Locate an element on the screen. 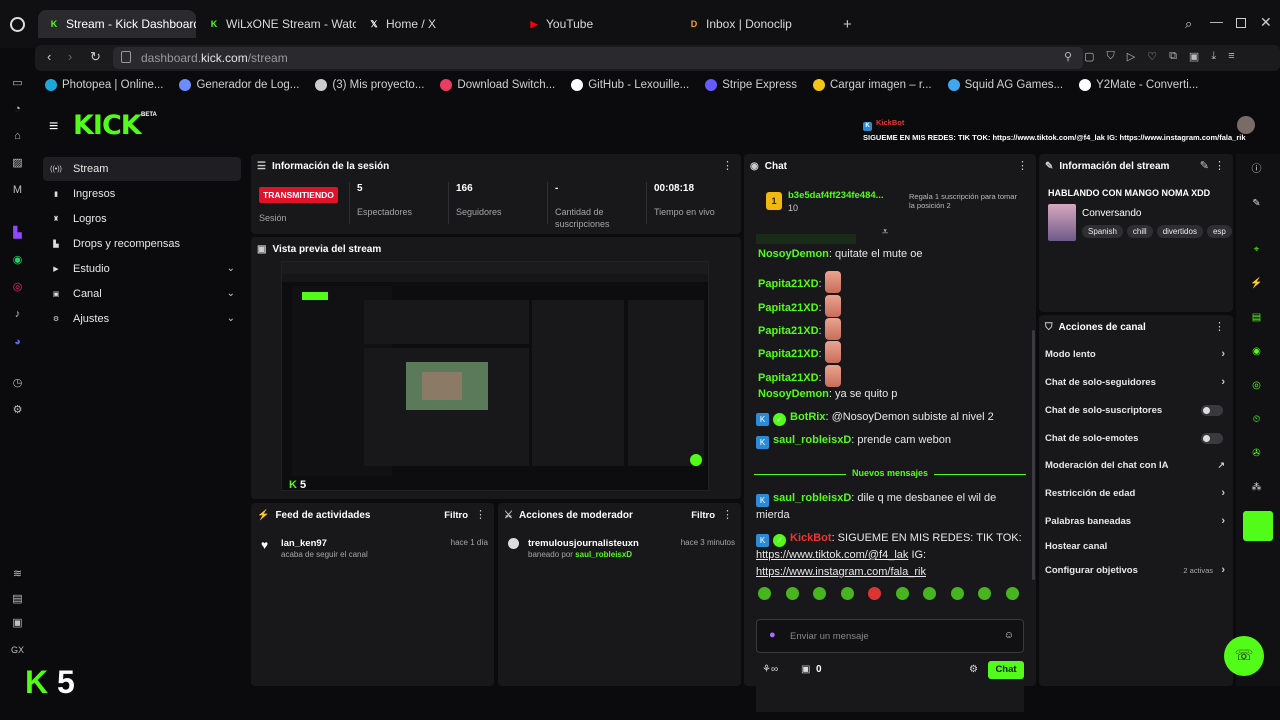 The image size is (1280, 720). discord-icon: ◕ is located at coordinates (17, 342).